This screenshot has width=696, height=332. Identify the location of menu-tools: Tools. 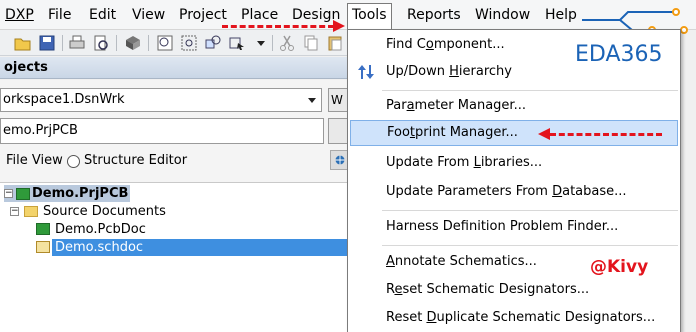
(369, 16).